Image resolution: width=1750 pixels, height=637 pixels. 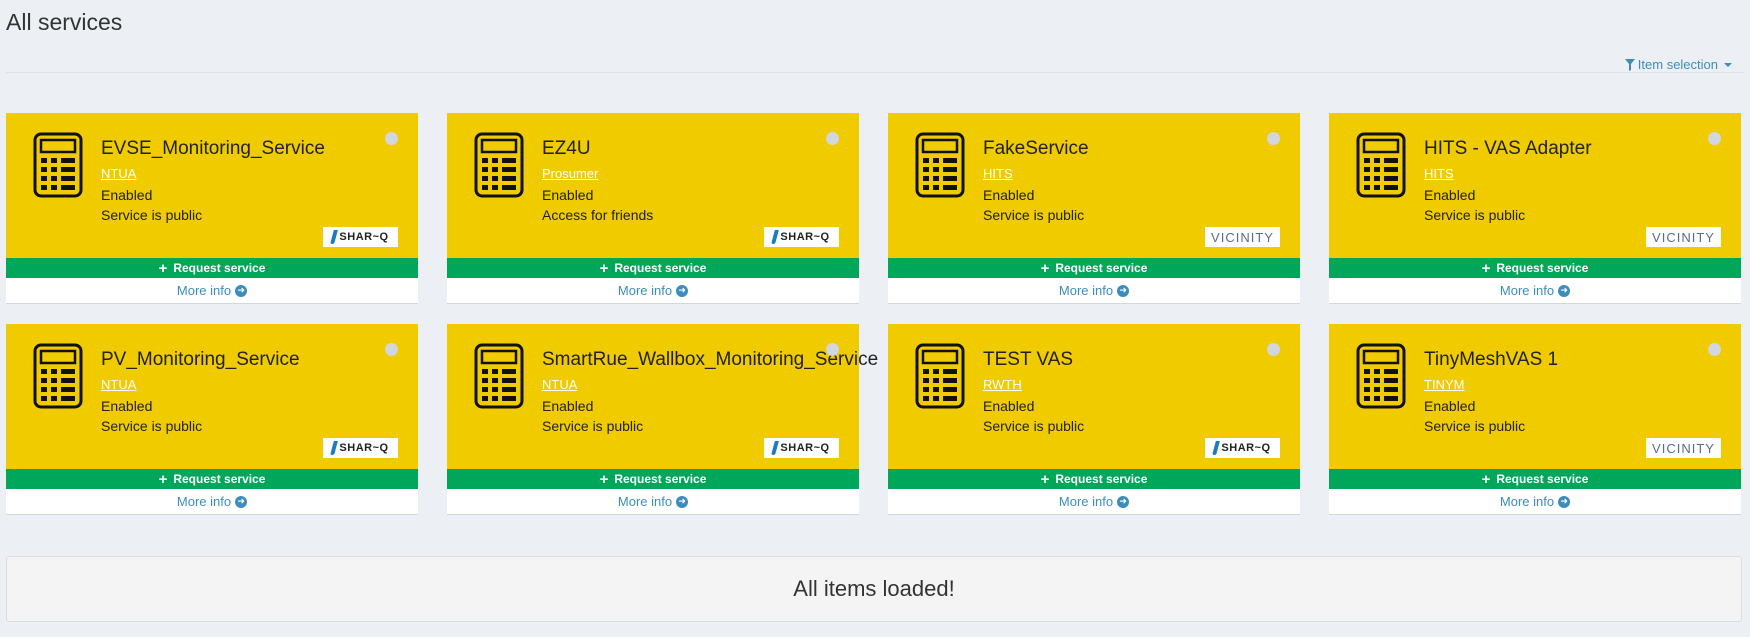 I want to click on organisation-link: Prosumer, so click(x=597, y=174).